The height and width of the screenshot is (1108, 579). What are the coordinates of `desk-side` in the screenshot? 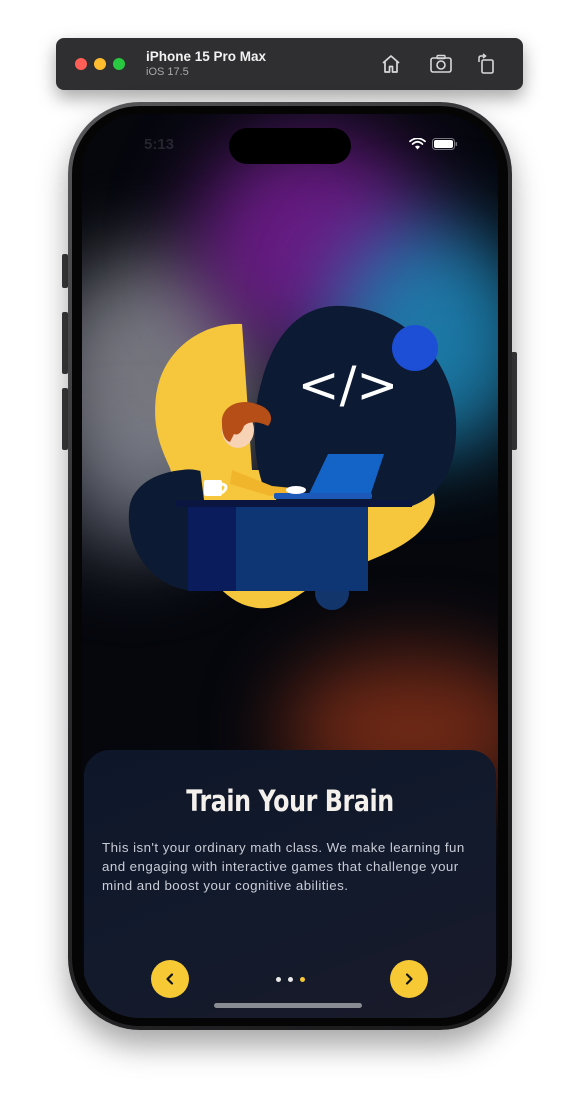 It's located at (212, 549).